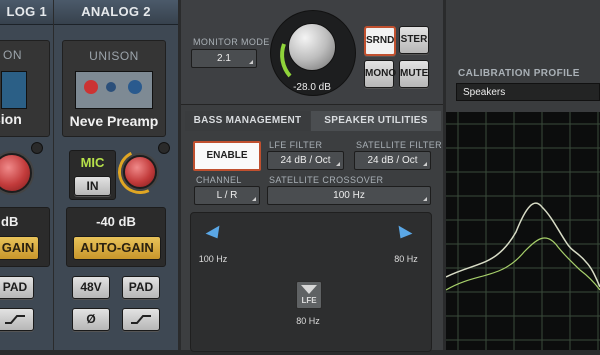  I want to click on lfe-filter-dropdown: 24 dB / Oct, so click(305, 160).